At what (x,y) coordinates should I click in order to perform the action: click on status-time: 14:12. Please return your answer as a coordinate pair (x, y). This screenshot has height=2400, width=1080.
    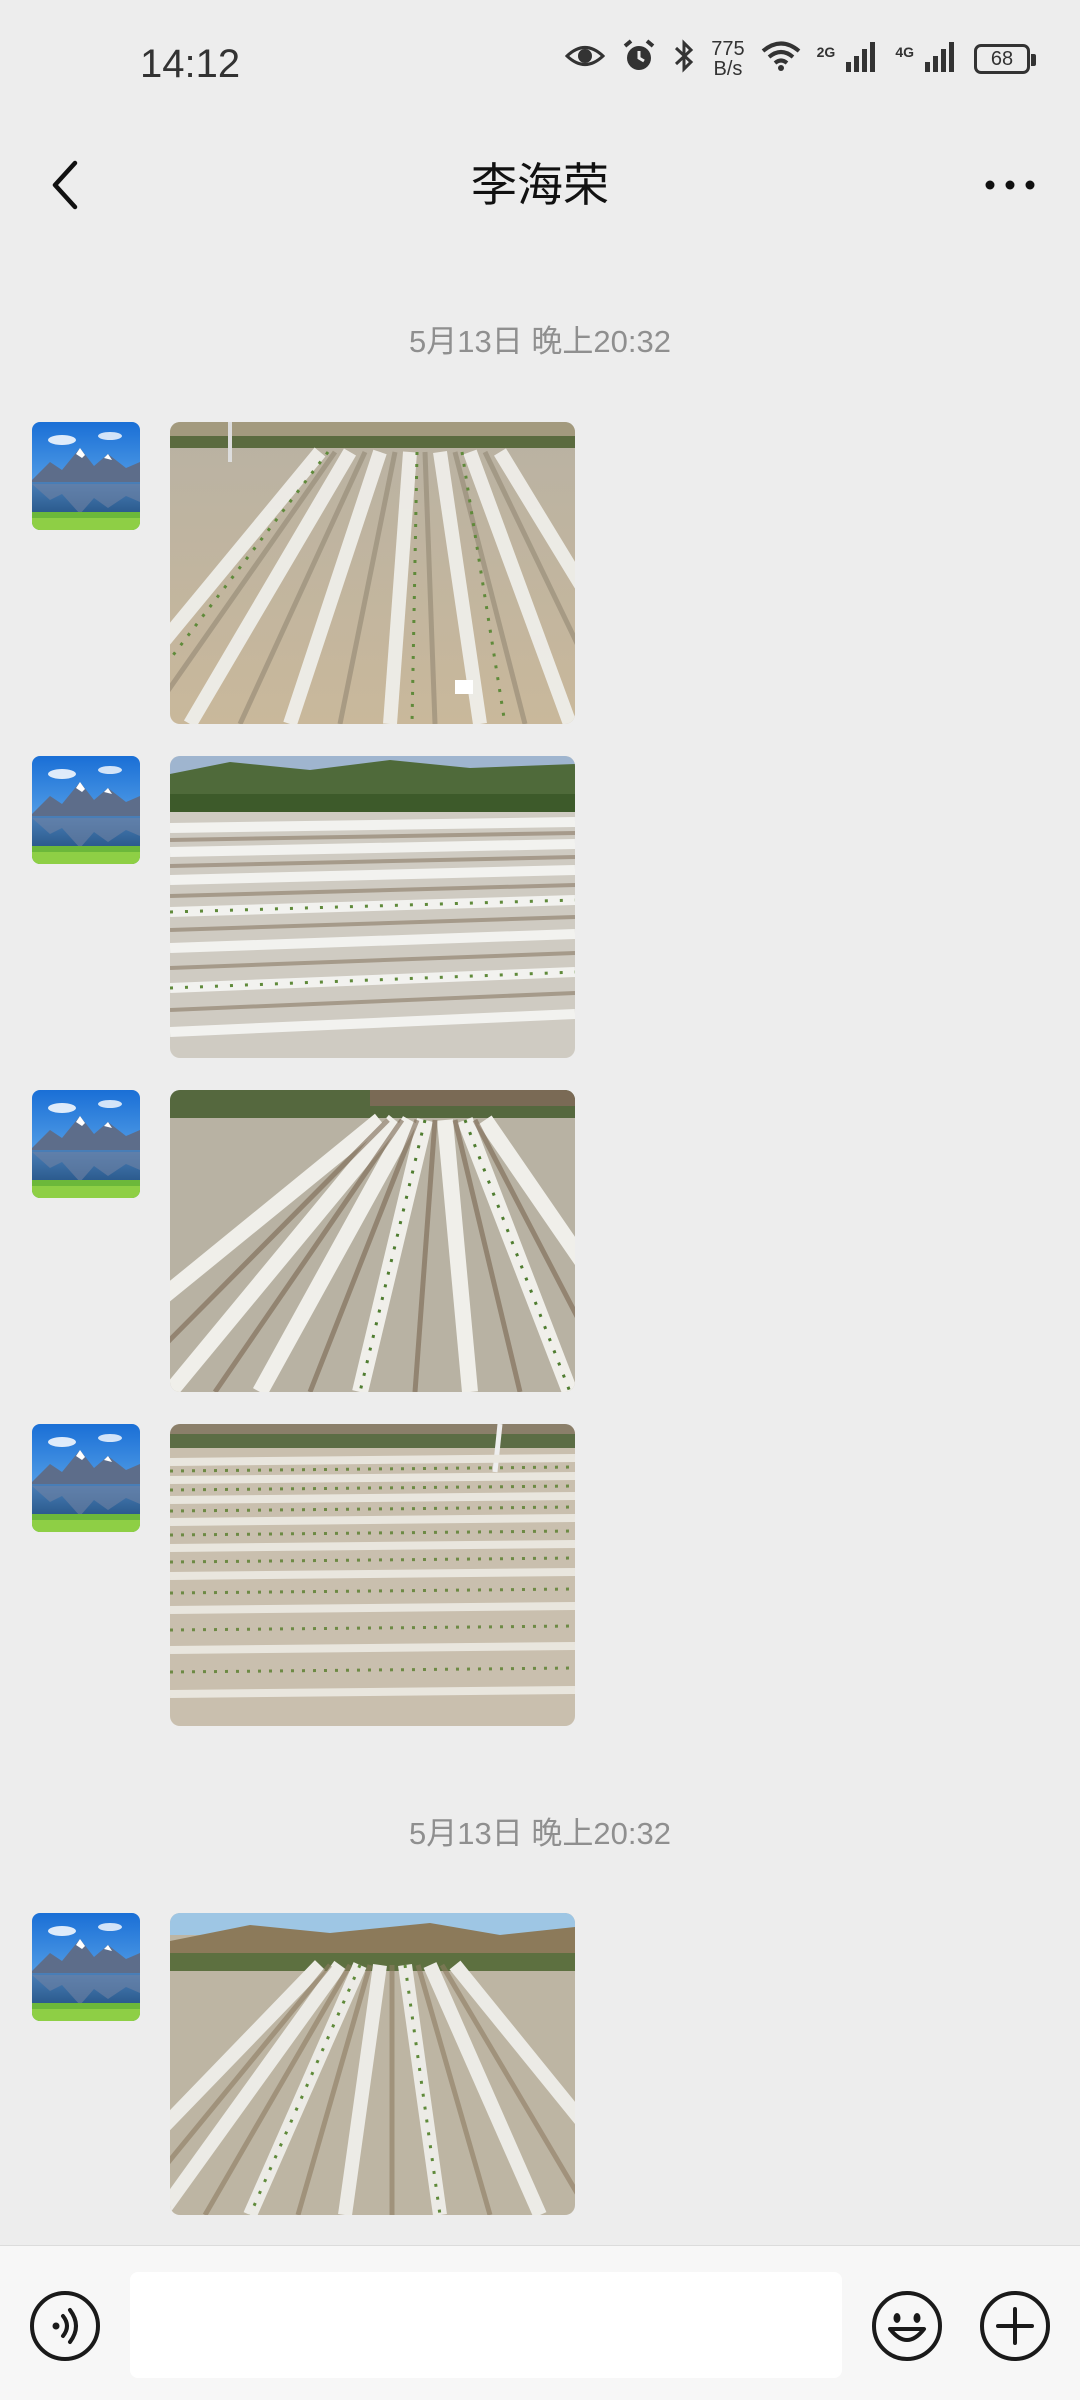
    Looking at the image, I should click on (190, 64).